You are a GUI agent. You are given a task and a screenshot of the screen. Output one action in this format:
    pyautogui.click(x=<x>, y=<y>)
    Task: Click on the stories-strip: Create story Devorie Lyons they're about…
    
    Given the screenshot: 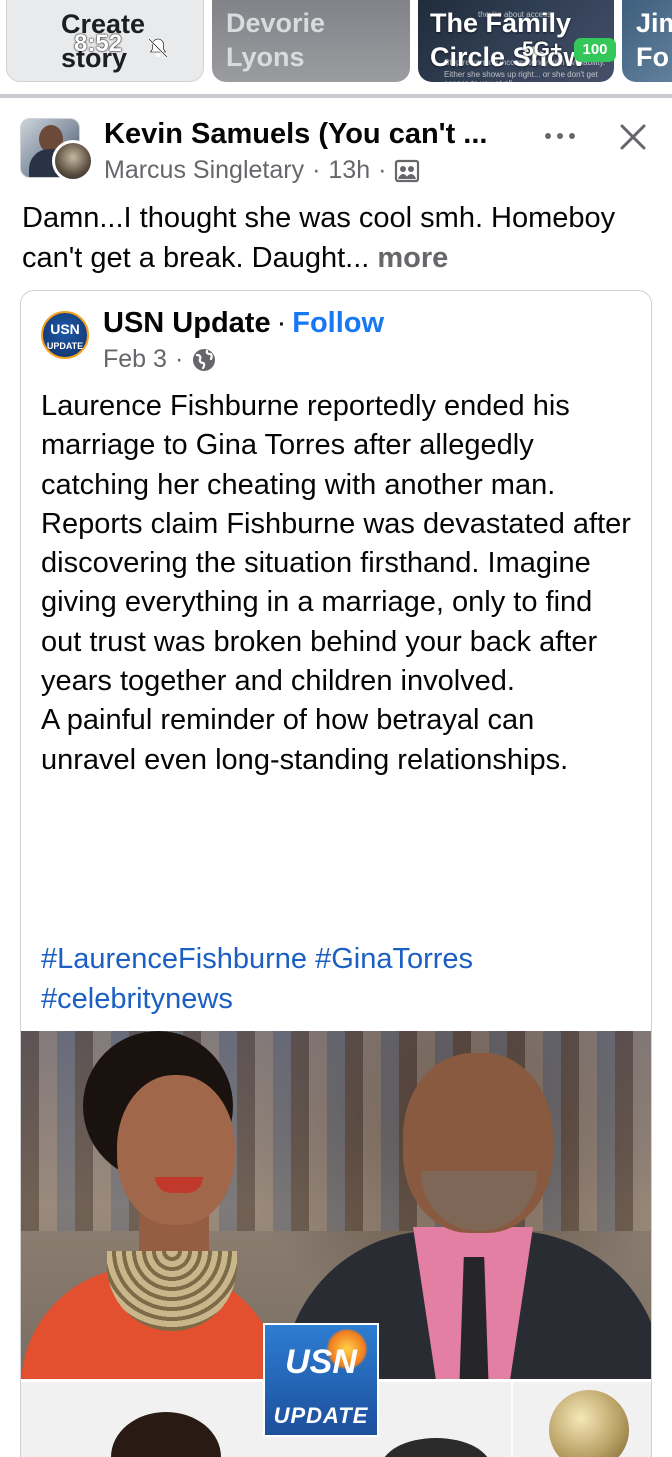 What is the action you would take?
    pyautogui.click(x=336, y=49)
    